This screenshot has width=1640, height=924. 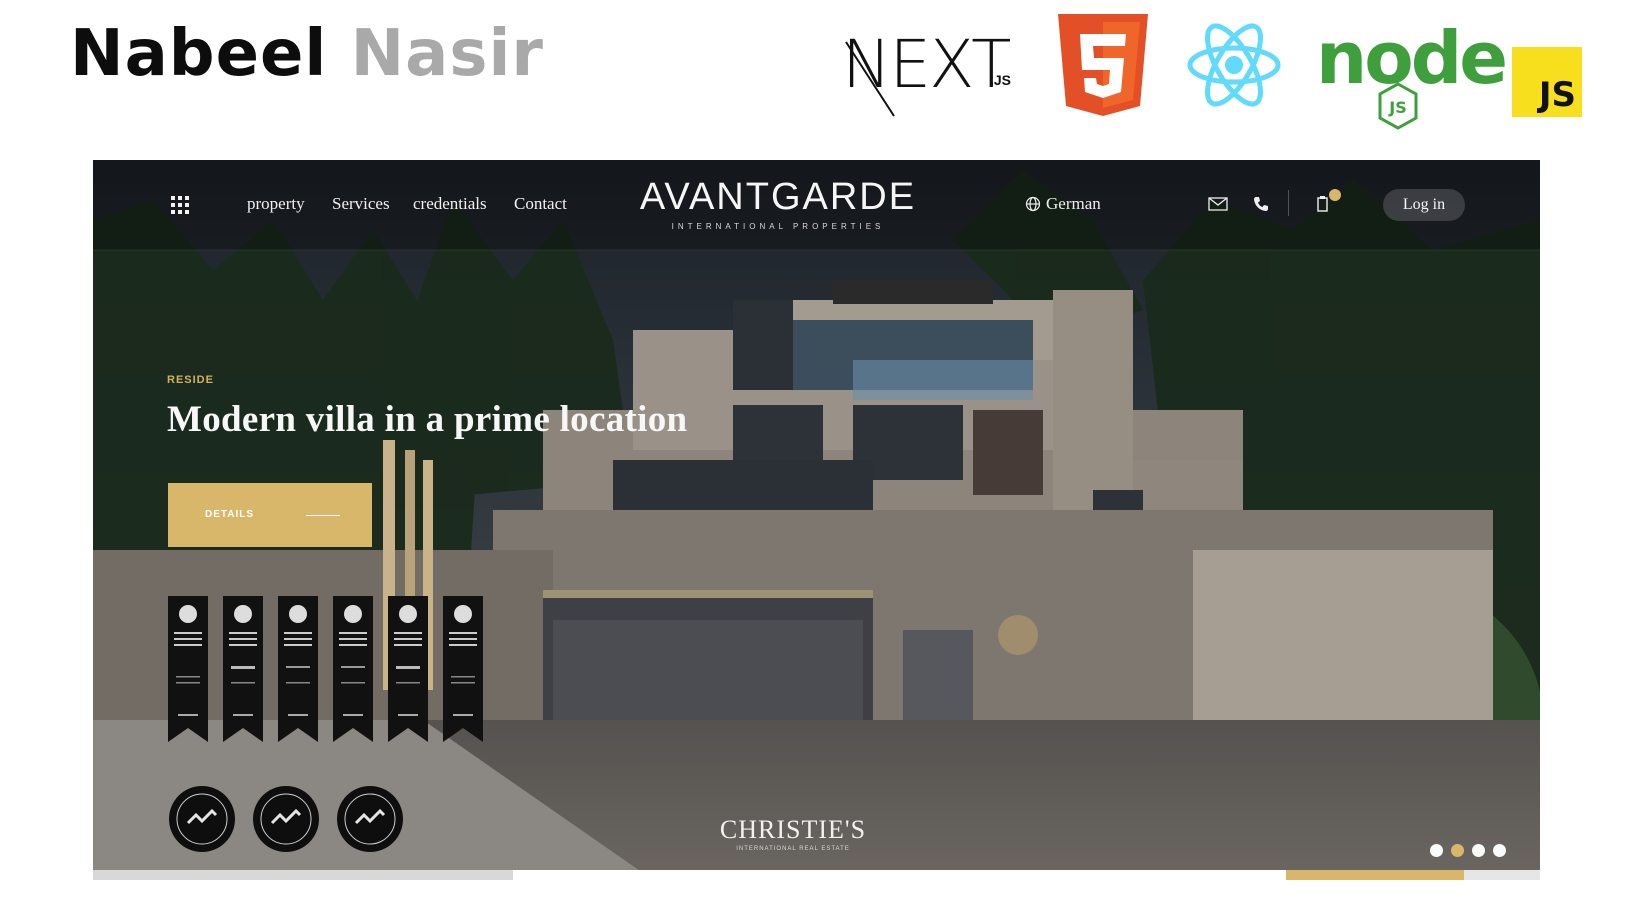 I want to click on javascript-logo: JS, so click(x=1547, y=82).